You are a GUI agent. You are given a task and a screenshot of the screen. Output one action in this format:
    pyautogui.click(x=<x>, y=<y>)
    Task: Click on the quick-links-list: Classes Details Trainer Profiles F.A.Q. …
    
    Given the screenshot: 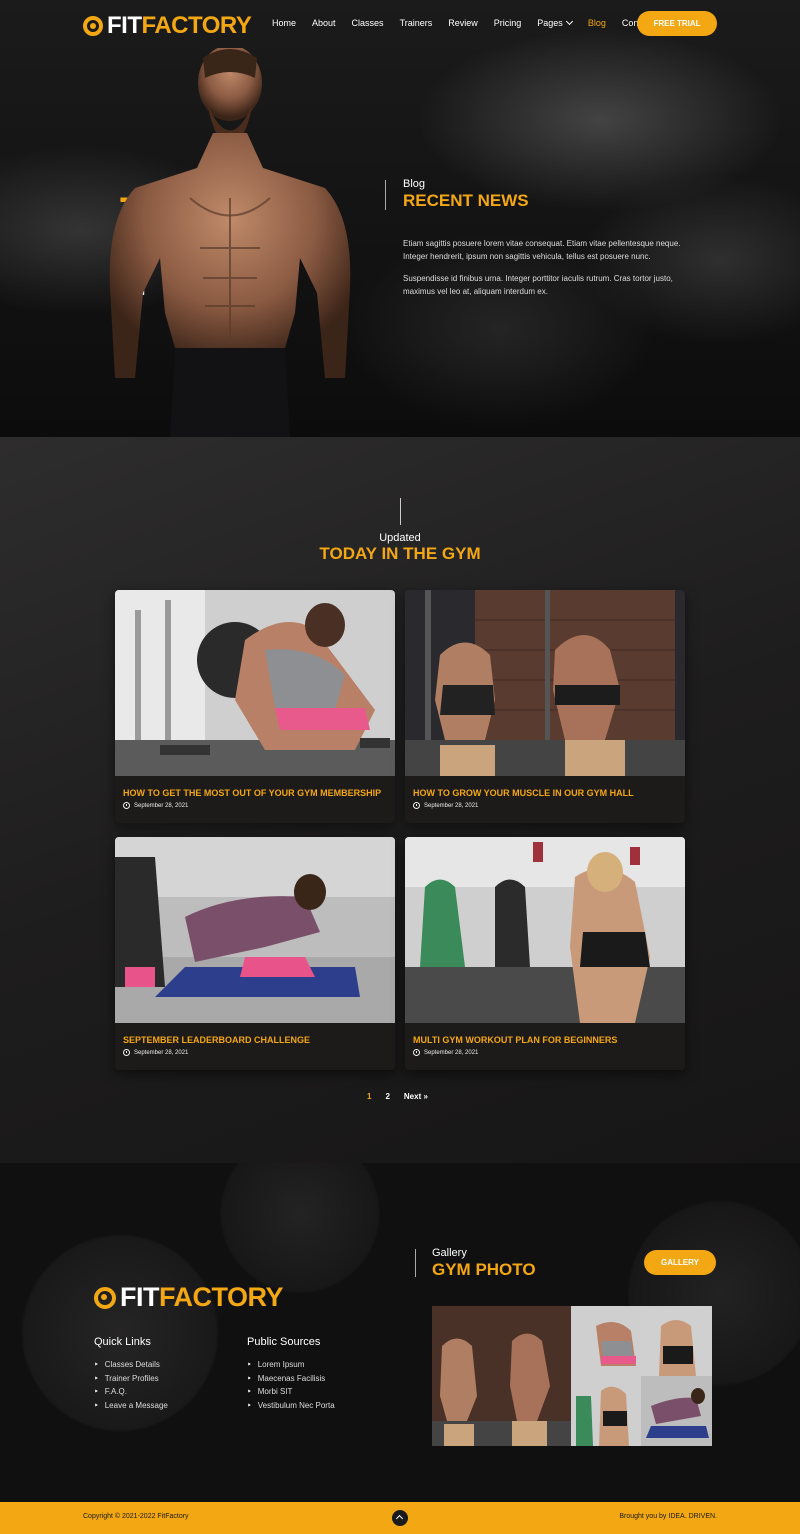 What is the action you would take?
    pyautogui.click(x=131, y=1385)
    